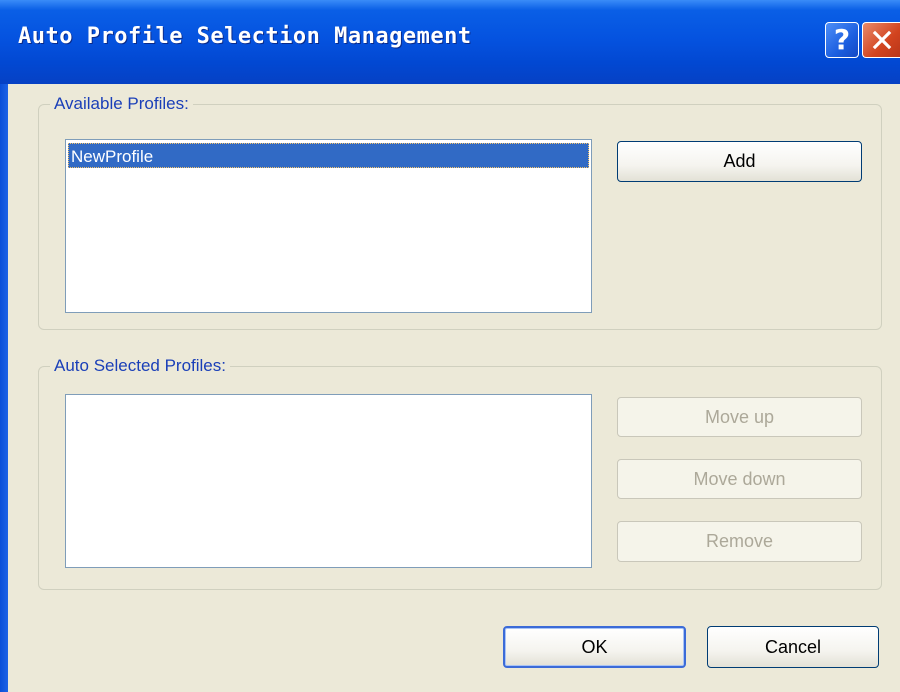 Image resolution: width=900 pixels, height=692 pixels. I want to click on ok-button: OK, so click(594, 647).